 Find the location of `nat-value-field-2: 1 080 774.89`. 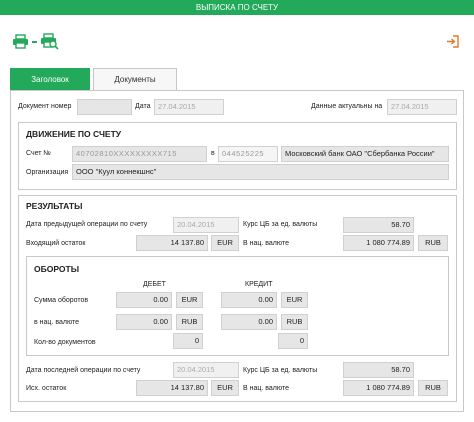

nat-value-field-2: 1 080 774.89 is located at coordinates (378, 388).